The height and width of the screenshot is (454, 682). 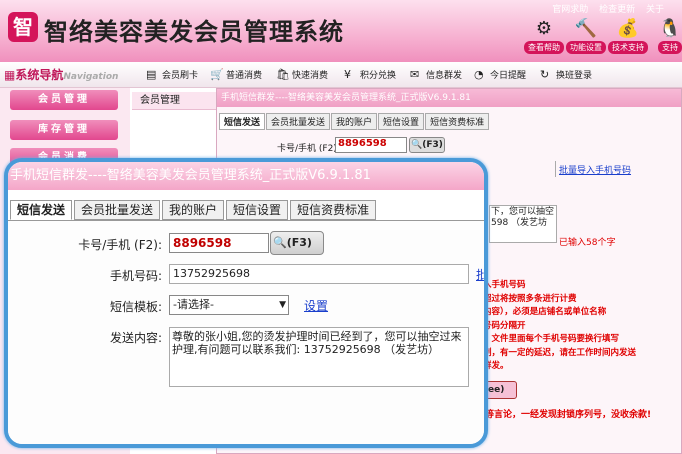 What do you see at coordinates (530, 298) in the screenshot?
I see `hint-line: 超过将按照多条进行计费` at bounding box center [530, 298].